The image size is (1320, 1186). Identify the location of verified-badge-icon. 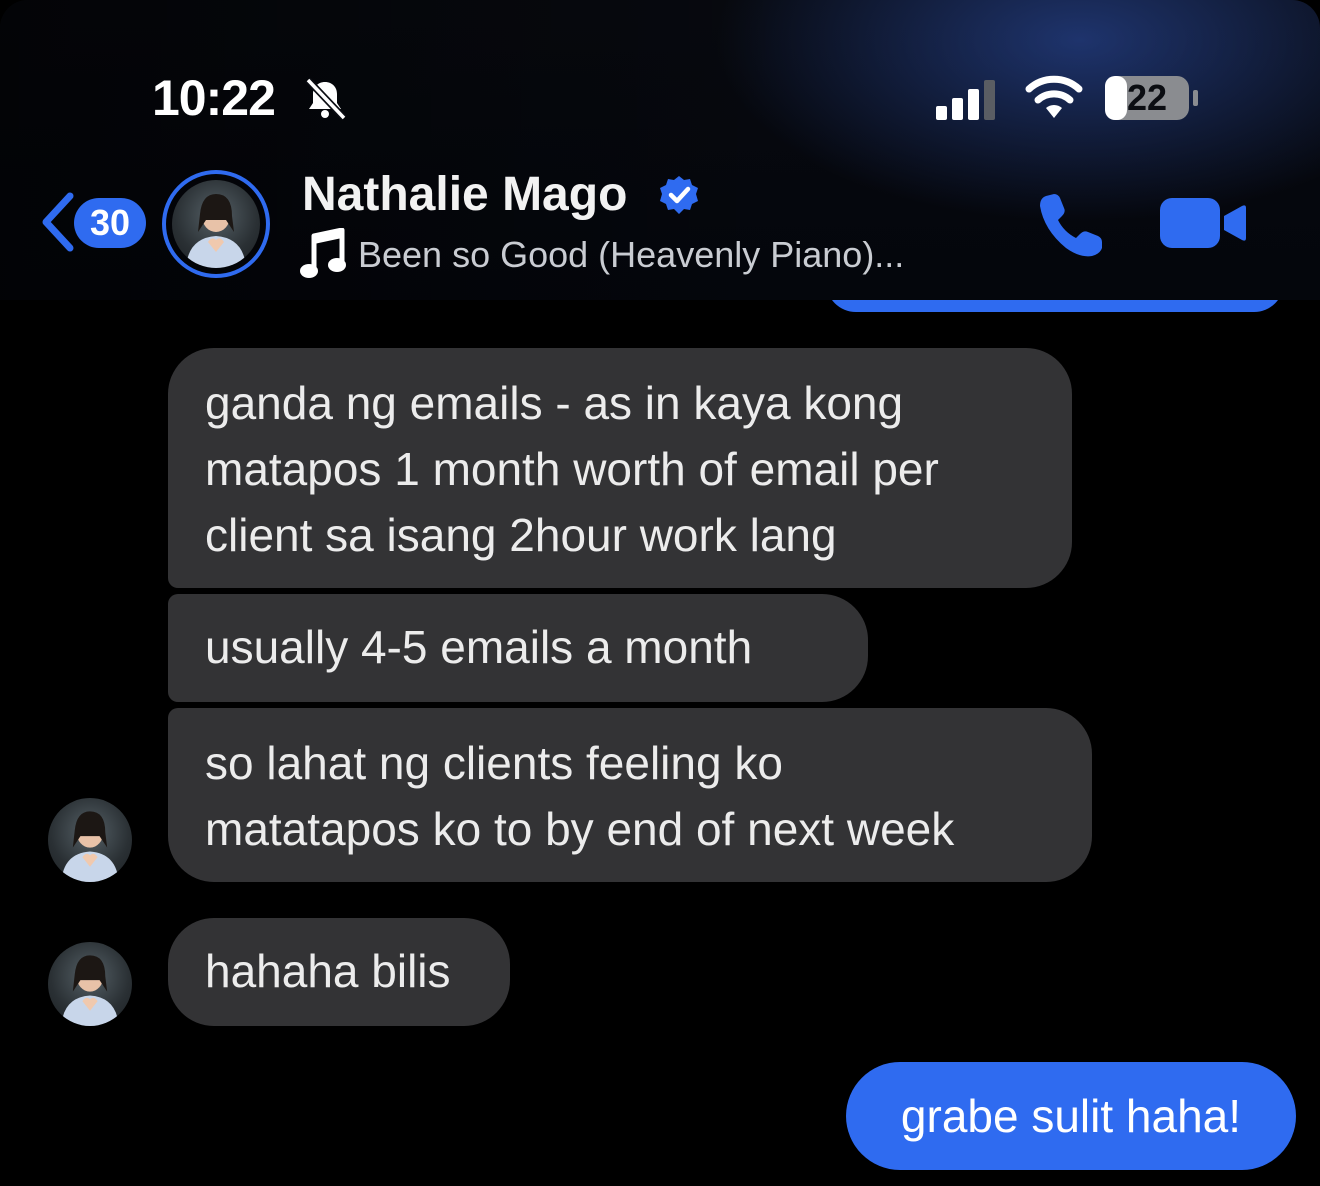
(679, 195).